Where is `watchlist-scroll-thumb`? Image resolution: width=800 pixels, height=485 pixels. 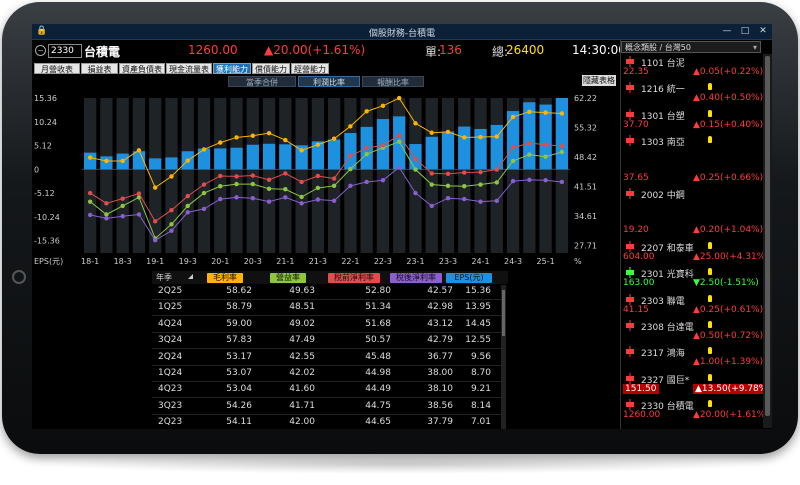
watchlist-scroll-thumb is located at coordinates (767, 236).